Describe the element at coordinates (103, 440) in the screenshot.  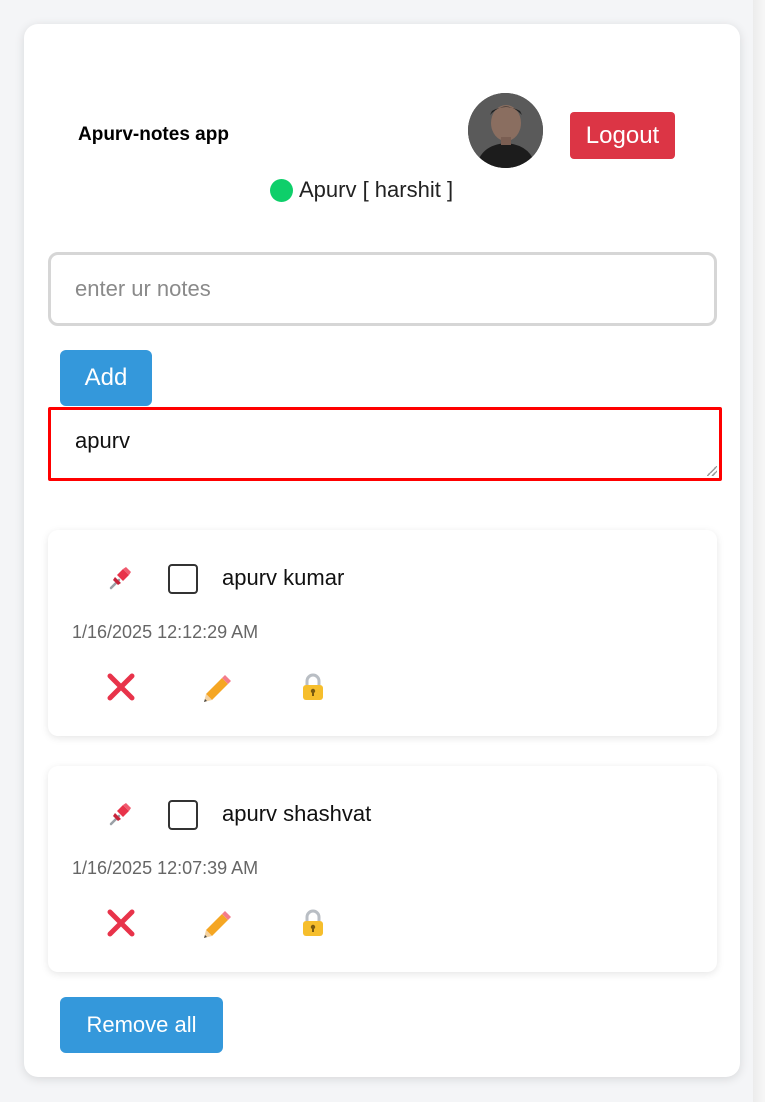
I see `search-value: apurv` at that location.